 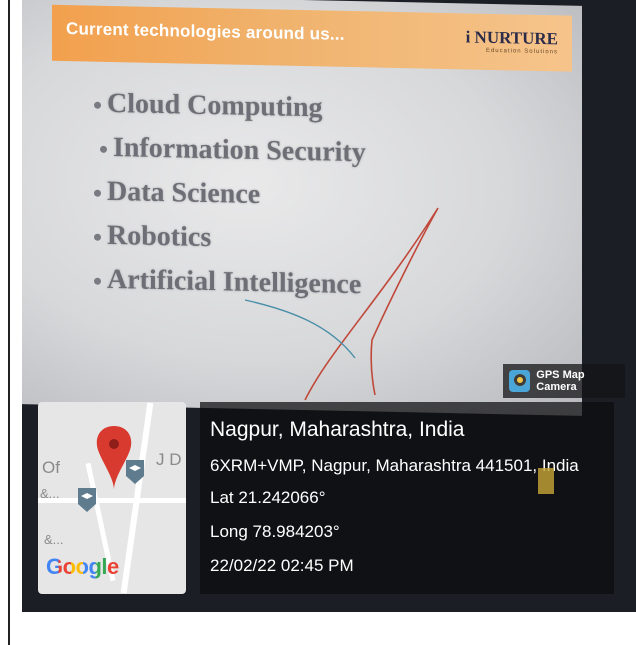 I want to click on yellow-sticker, so click(x=546, y=481).